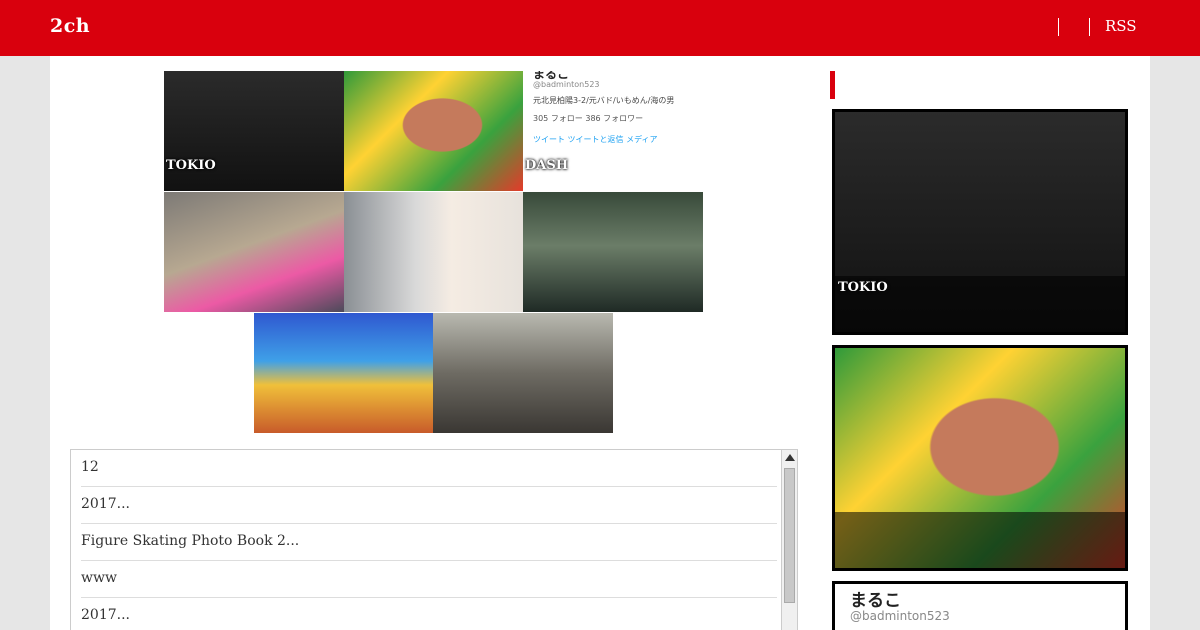  What do you see at coordinates (429, 579) in the screenshot?
I see `list-item: www` at bounding box center [429, 579].